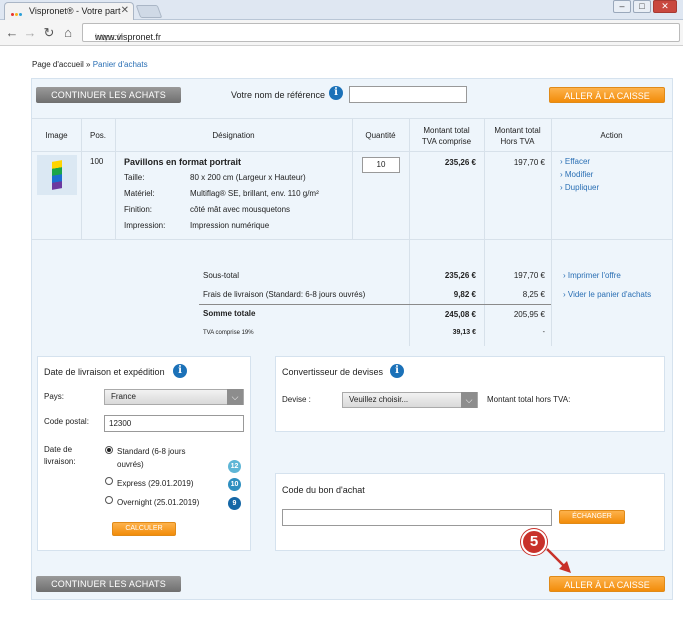 Image resolution: width=683 pixels, height=635 pixels. Describe the element at coordinates (234, 503) in the screenshot. I see `overnight-days-badge: 9` at that location.